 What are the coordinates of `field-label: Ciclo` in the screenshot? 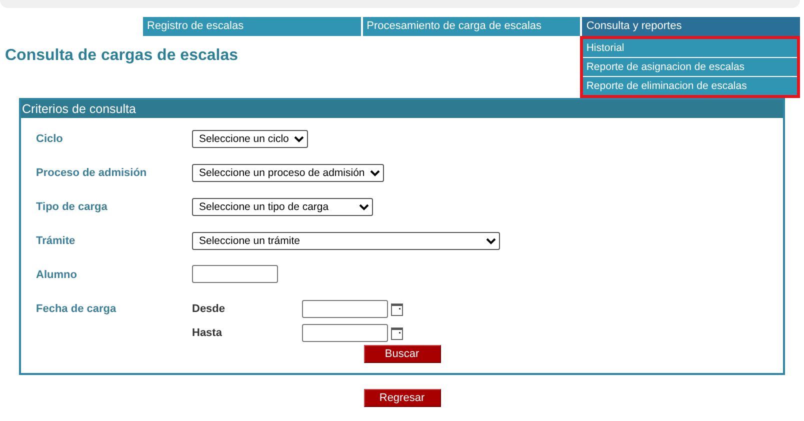 It's located at (50, 138).